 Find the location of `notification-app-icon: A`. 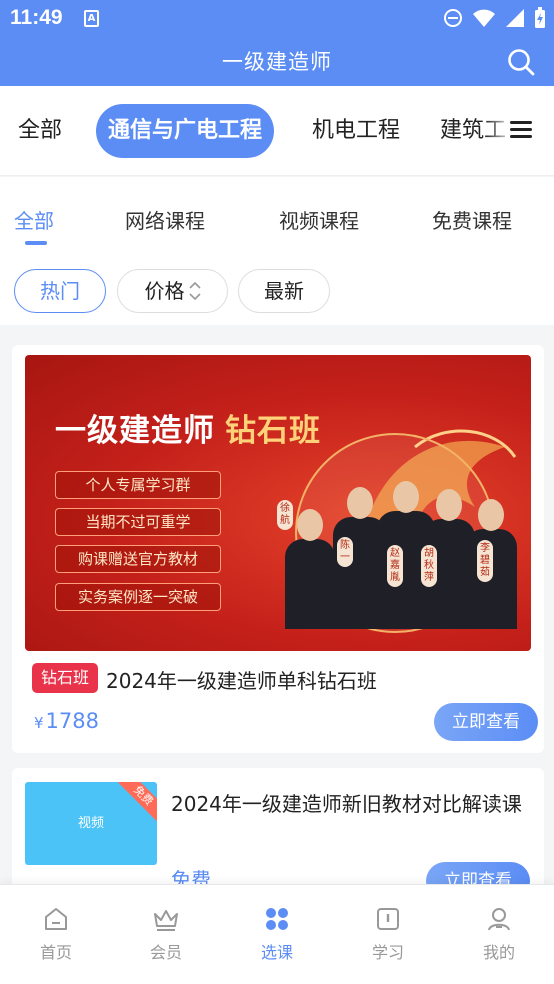

notification-app-icon: A is located at coordinates (91, 18).